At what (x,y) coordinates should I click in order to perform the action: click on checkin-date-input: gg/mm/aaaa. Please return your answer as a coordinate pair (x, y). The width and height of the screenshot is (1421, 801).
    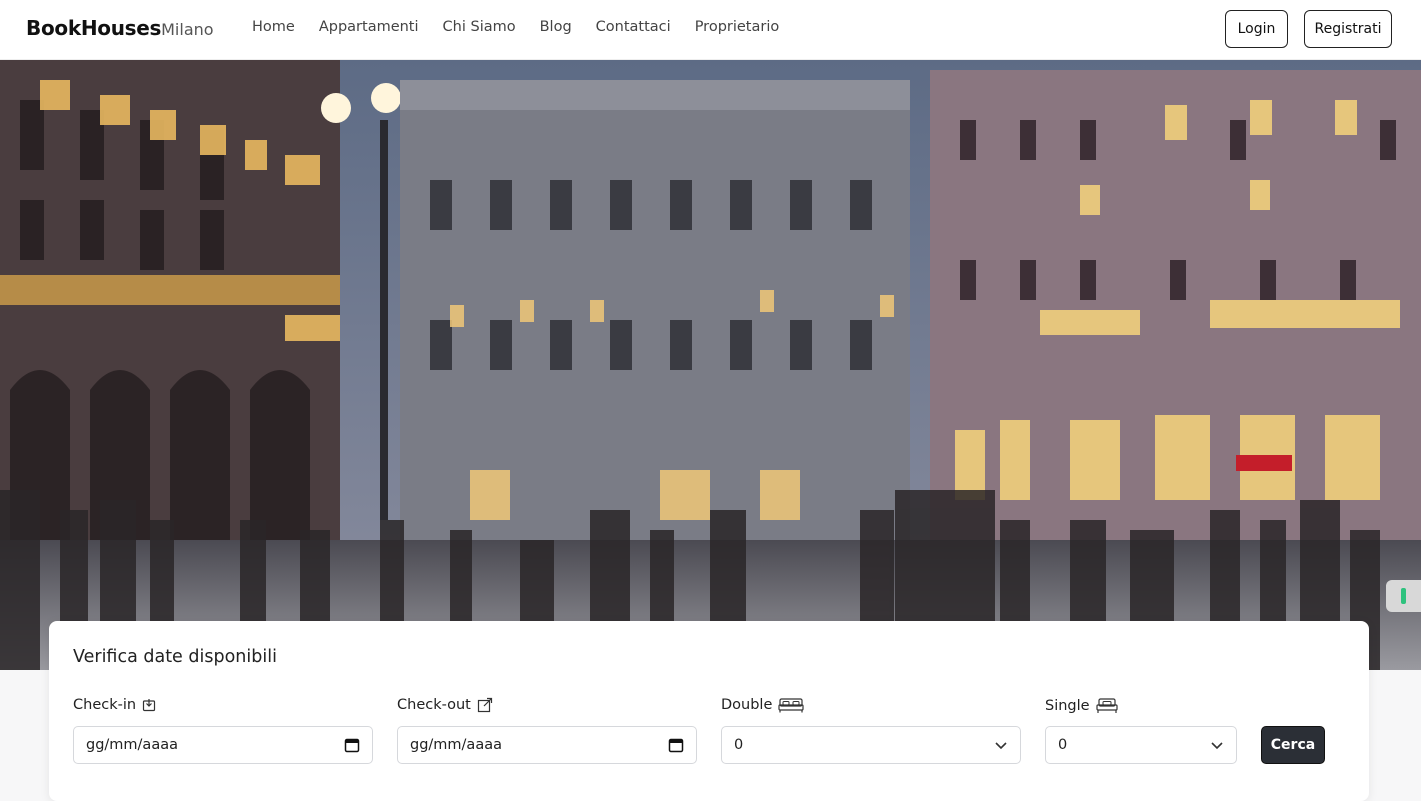
    Looking at the image, I should click on (223, 745).